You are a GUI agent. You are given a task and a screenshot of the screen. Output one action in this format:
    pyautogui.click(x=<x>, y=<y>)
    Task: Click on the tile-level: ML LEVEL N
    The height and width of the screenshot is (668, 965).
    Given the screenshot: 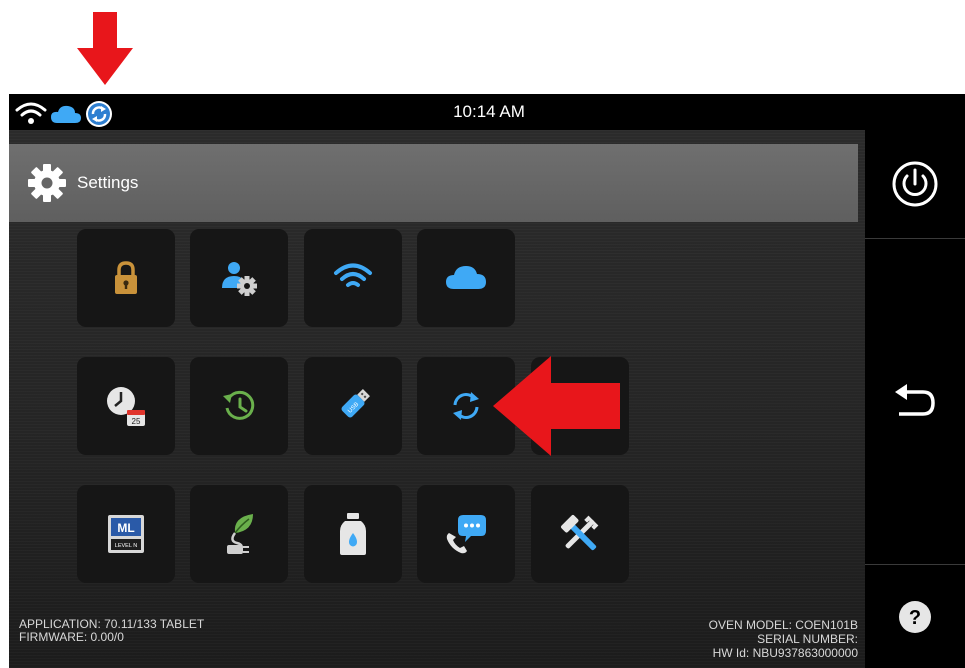 What is the action you would take?
    pyautogui.click(x=126, y=534)
    